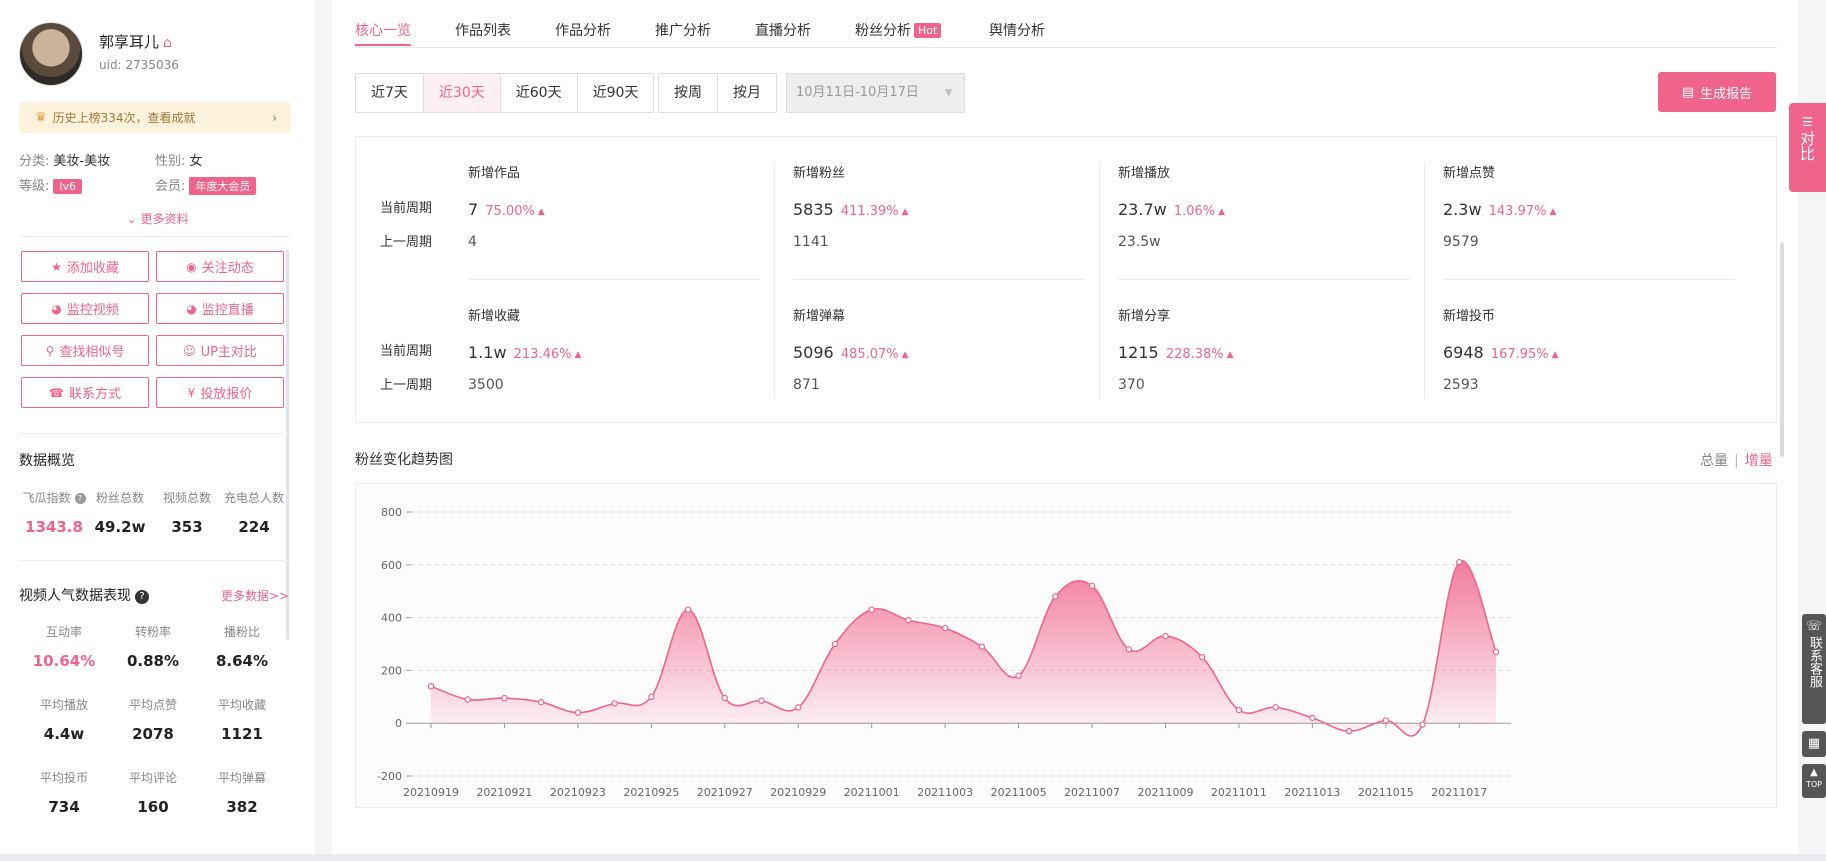 Image resolution: width=1826 pixels, height=861 pixels. I want to click on compare-label: 对比, so click(1807, 146).